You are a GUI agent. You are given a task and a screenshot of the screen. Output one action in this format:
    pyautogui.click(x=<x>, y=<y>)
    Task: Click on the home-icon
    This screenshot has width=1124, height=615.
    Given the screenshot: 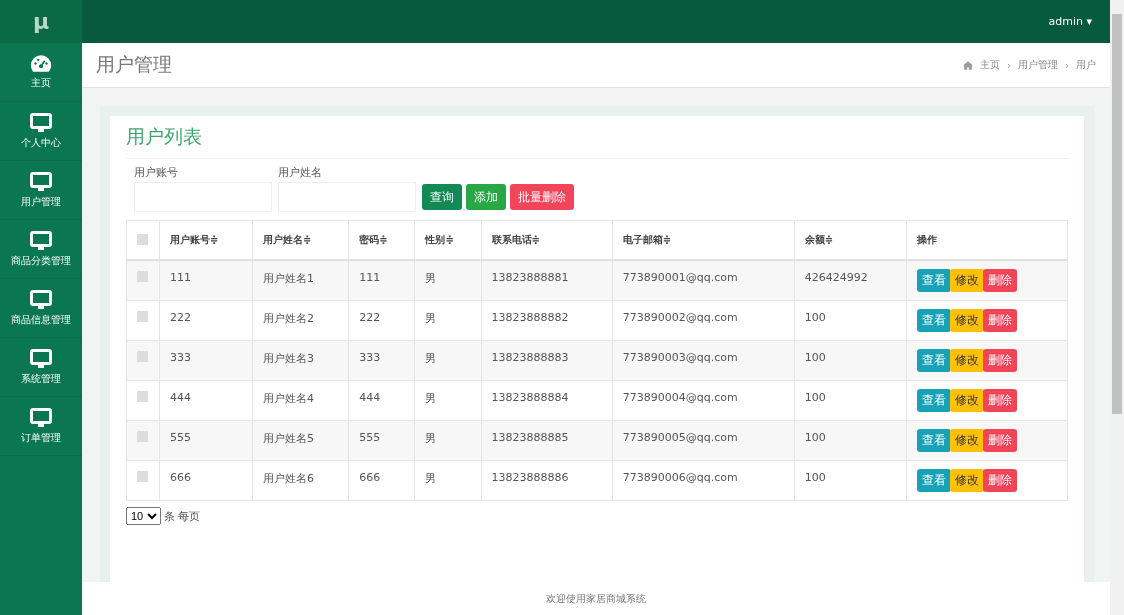 What is the action you would take?
    pyautogui.click(x=968, y=65)
    